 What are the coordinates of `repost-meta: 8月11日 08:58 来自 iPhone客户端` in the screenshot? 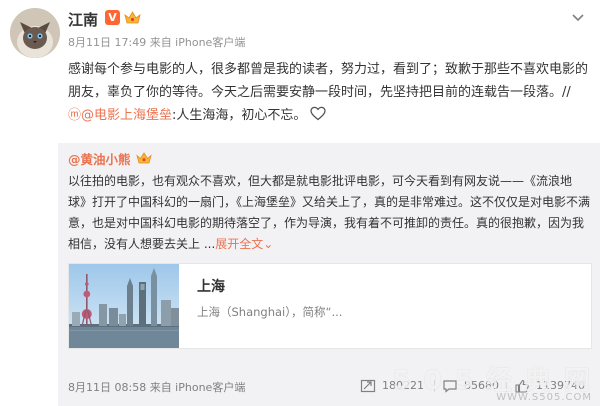 It's located at (157, 387).